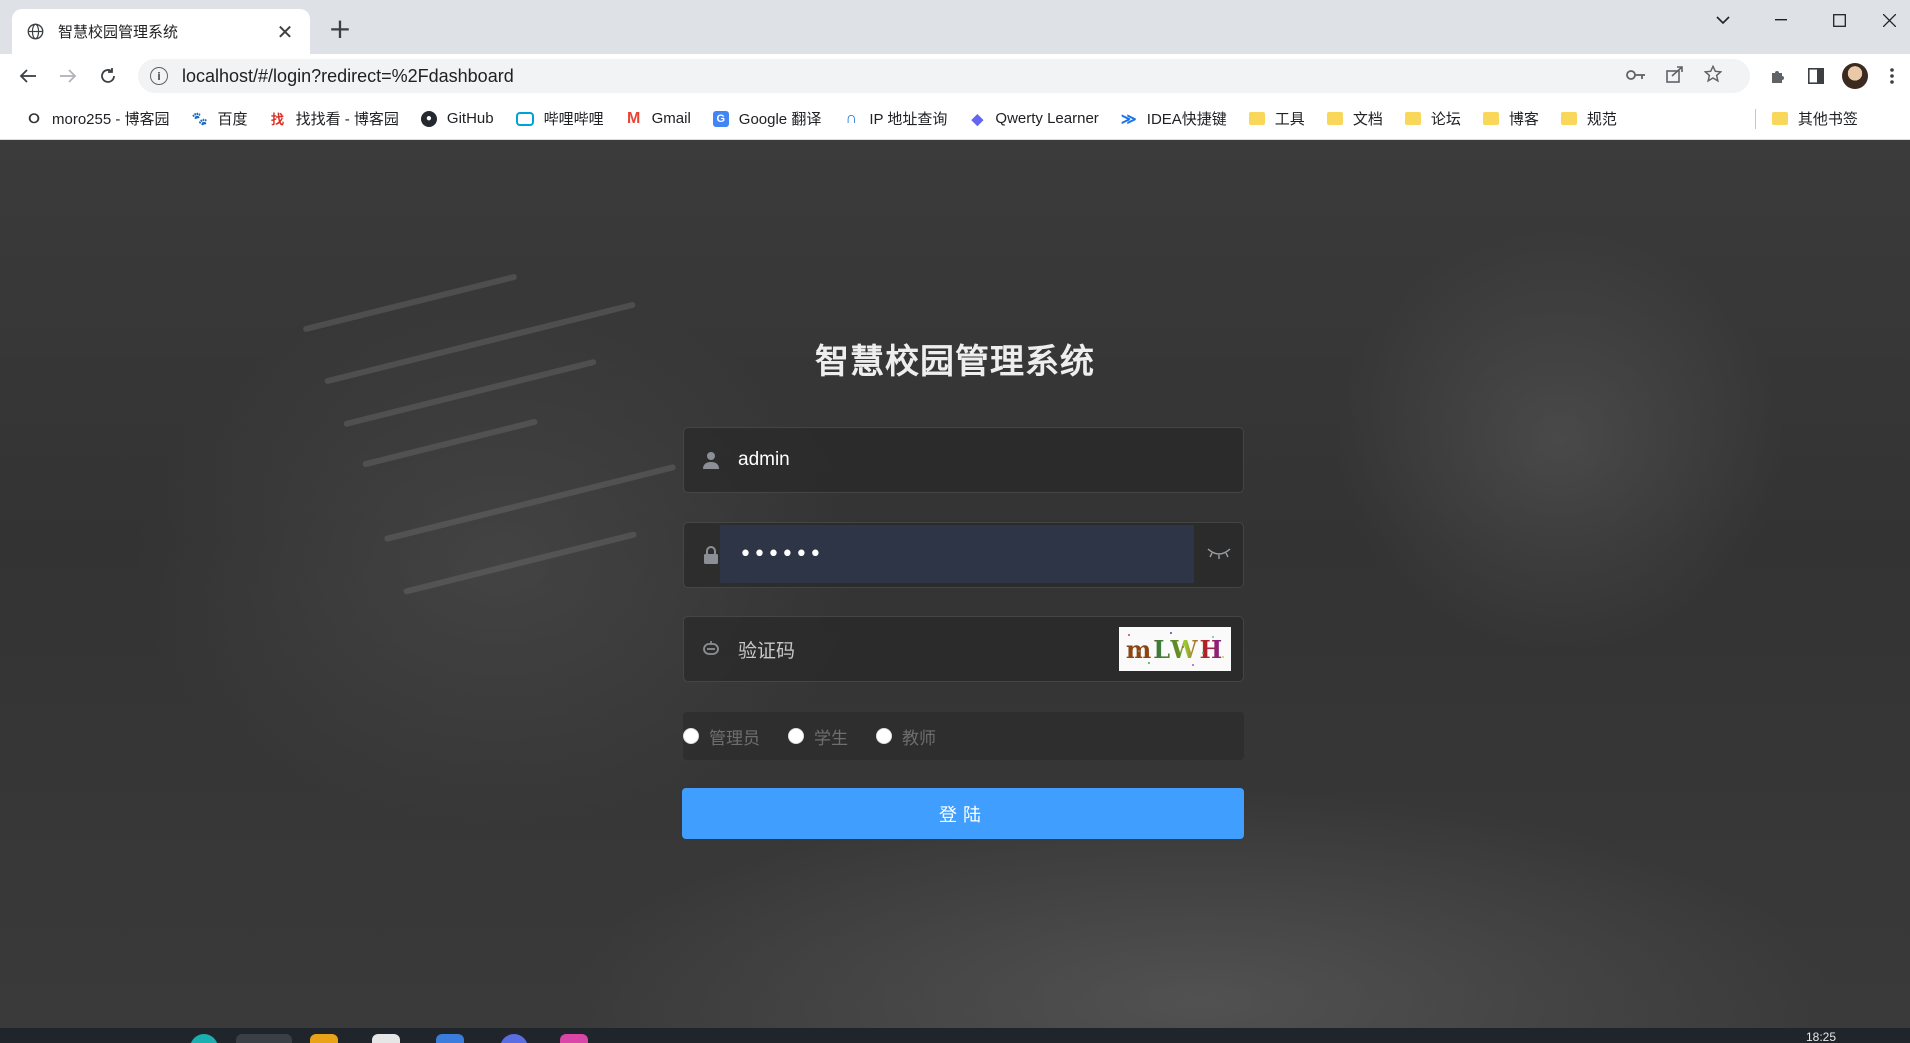  I want to click on bookmark-other-folder: 其他书签, so click(1815, 119).